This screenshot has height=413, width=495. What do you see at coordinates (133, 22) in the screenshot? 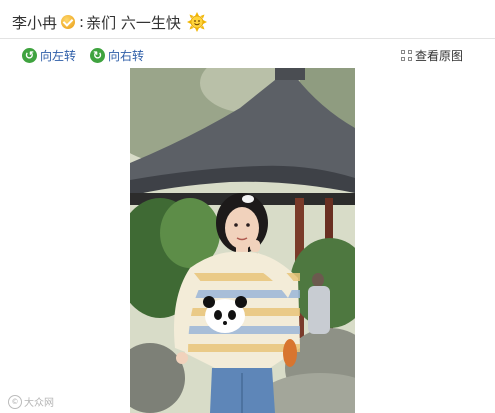
I see `post-message: 亲们 六一生快` at bounding box center [133, 22].